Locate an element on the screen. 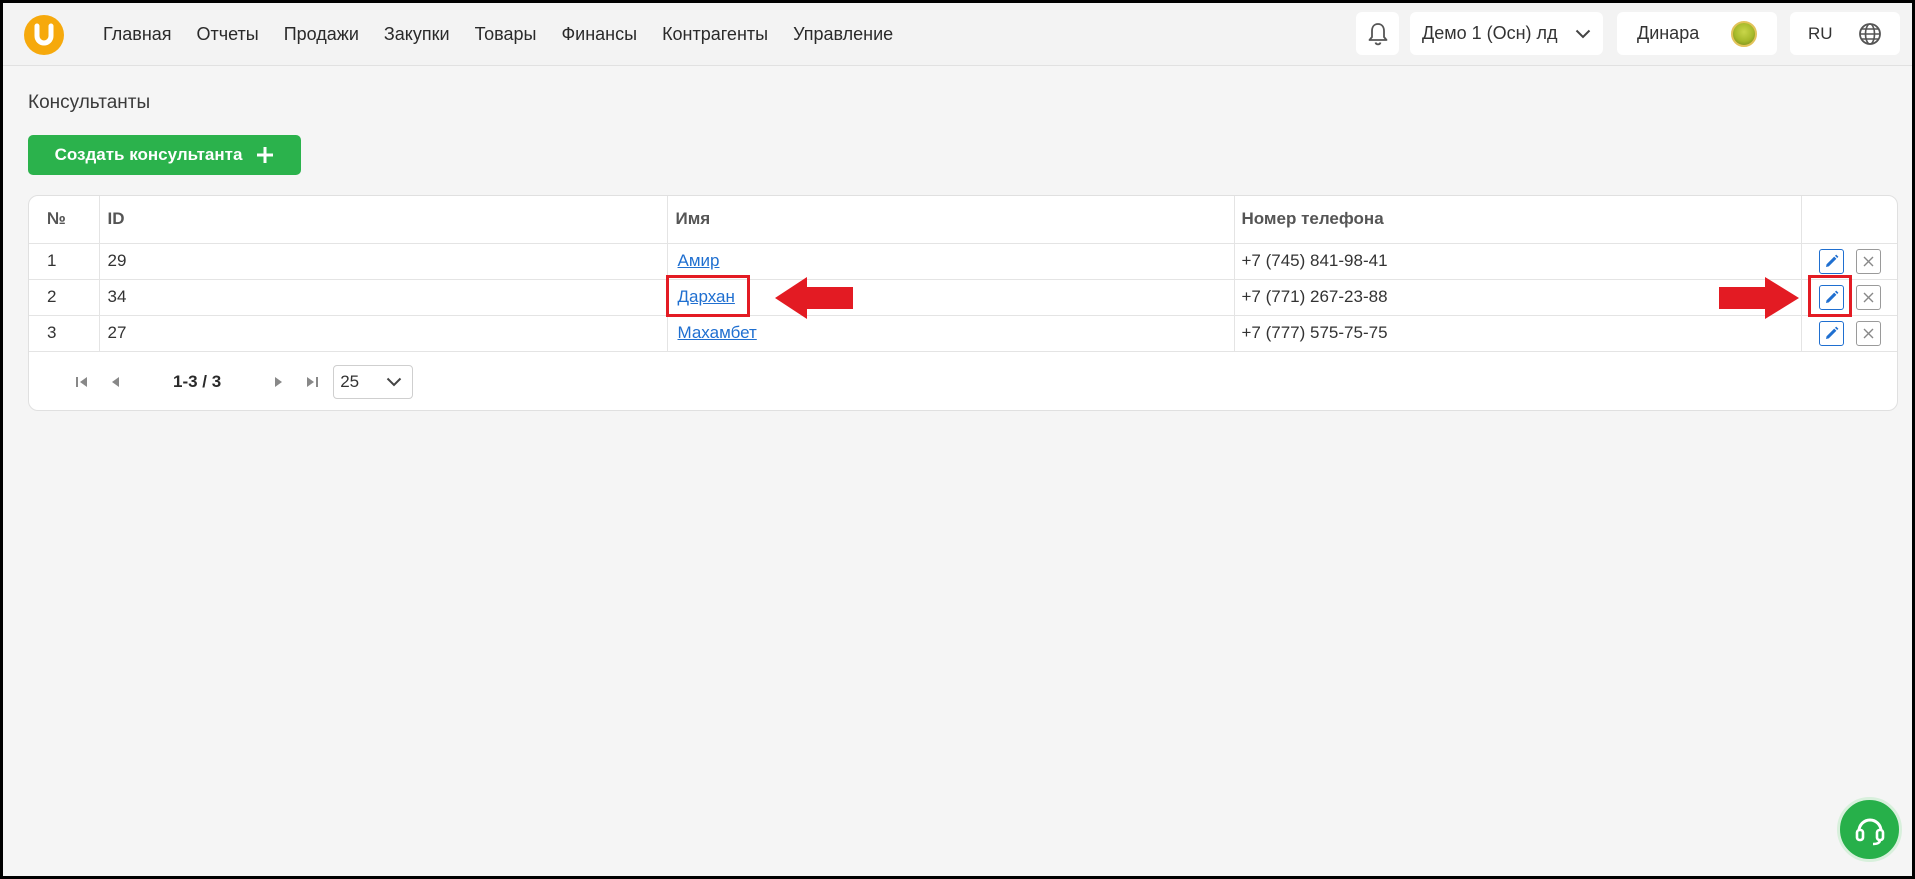 The height and width of the screenshot is (879, 1915). company-selector: Демо 1 (Осн) лд is located at coordinates (1506, 33).